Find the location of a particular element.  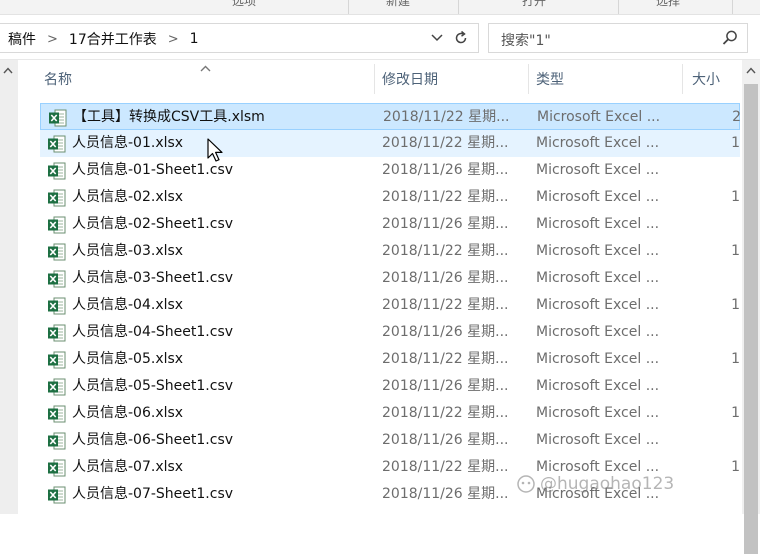

ribbon-item-options: 选项 is located at coordinates (244, 4).